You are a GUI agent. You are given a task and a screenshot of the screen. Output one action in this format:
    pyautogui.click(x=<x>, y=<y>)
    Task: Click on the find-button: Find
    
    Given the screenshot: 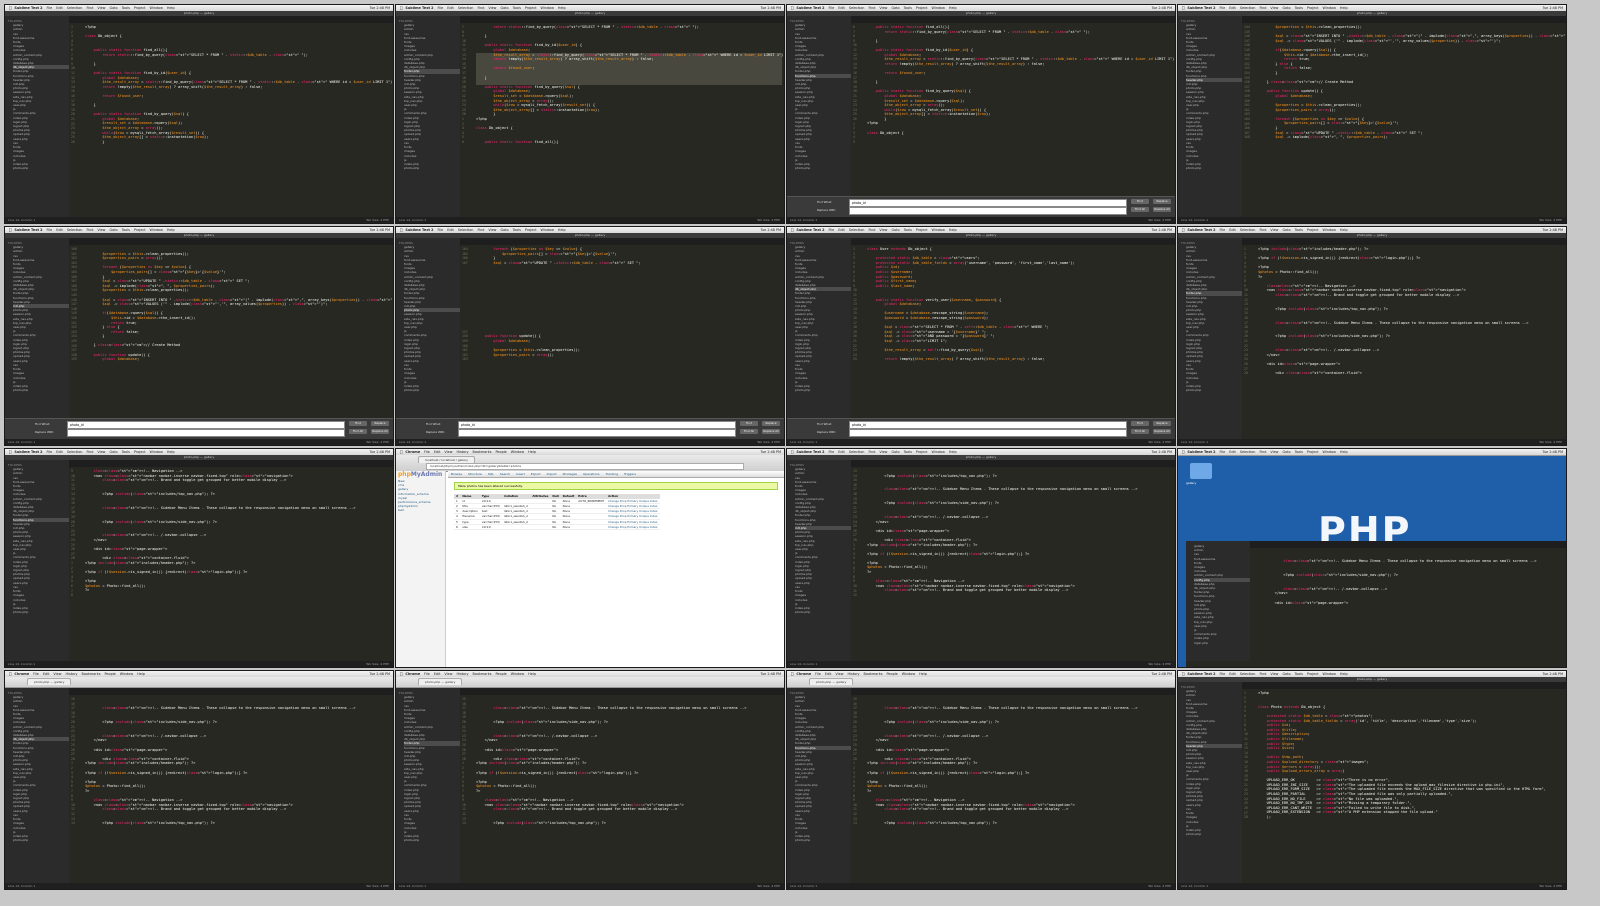 What is the action you would take?
    pyautogui.click(x=358, y=423)
    